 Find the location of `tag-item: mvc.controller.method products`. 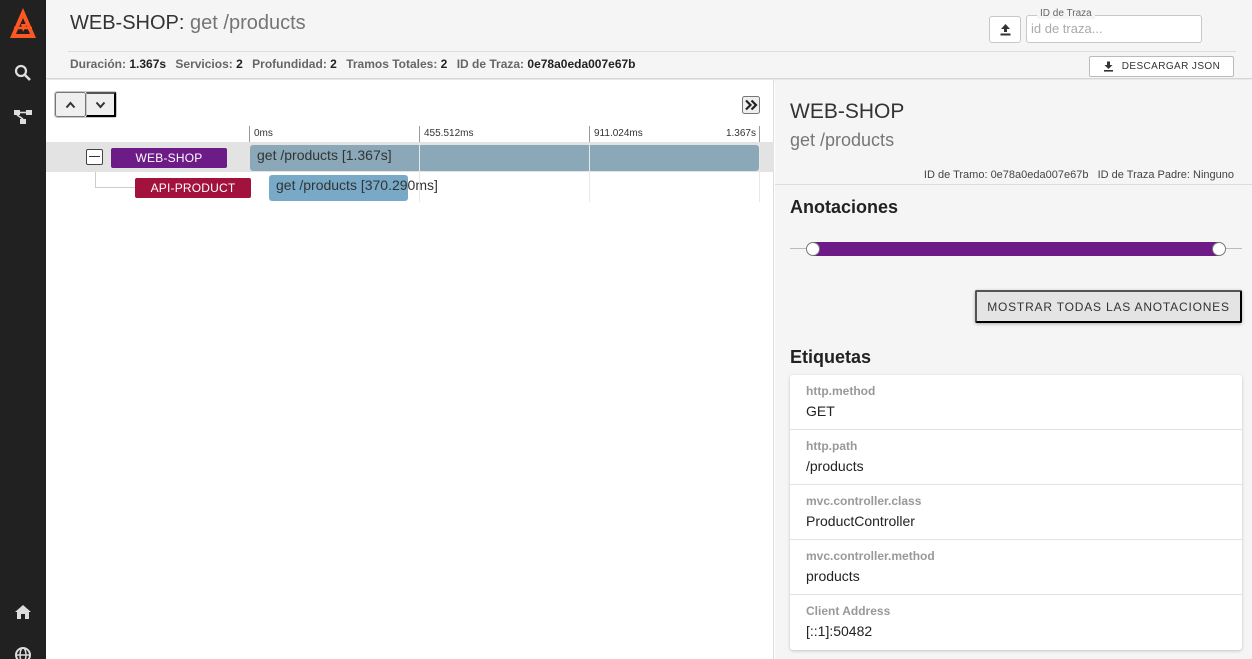

tag-item: mvc.controller.method products is located at coordinates (1016, 567).